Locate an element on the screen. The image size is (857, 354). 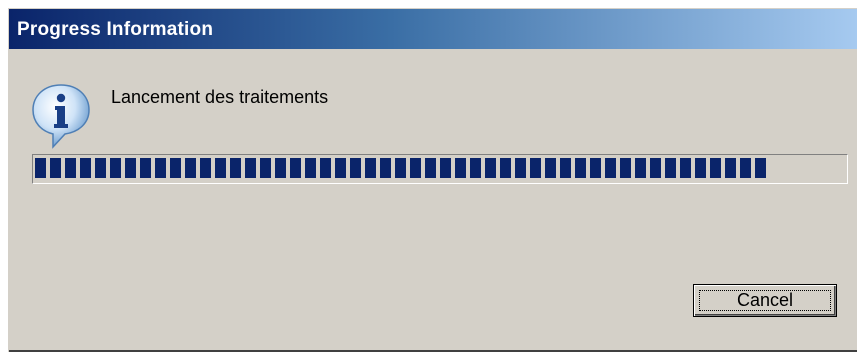
cancel-button: Cancel is located at coordinates (765, 300).